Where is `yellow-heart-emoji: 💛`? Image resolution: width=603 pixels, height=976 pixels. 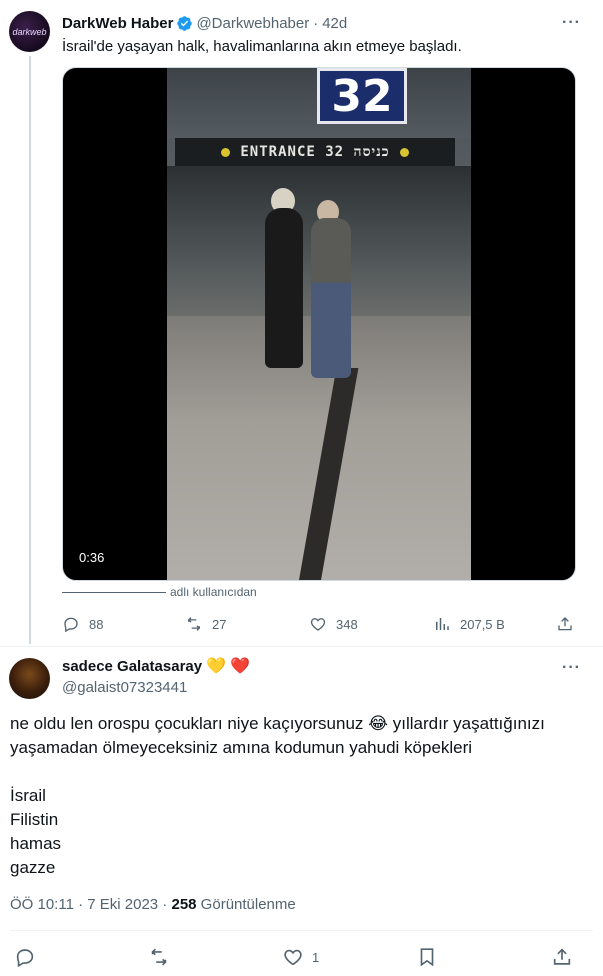
yellow-heart-emoji: 💛 is located at coordinates (216, 666).